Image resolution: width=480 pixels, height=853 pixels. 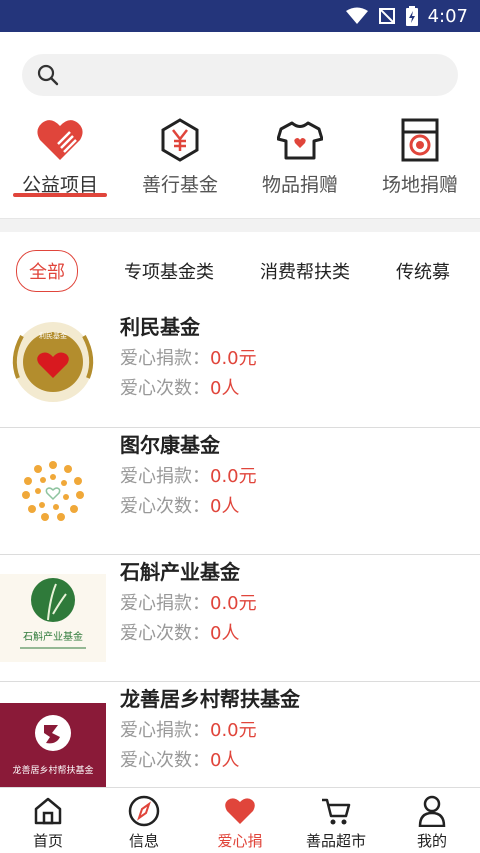 What do you see at coordinates (386, 16) in the screenshot?
I see `no-signal-icon` at bounding box center [386, 16].